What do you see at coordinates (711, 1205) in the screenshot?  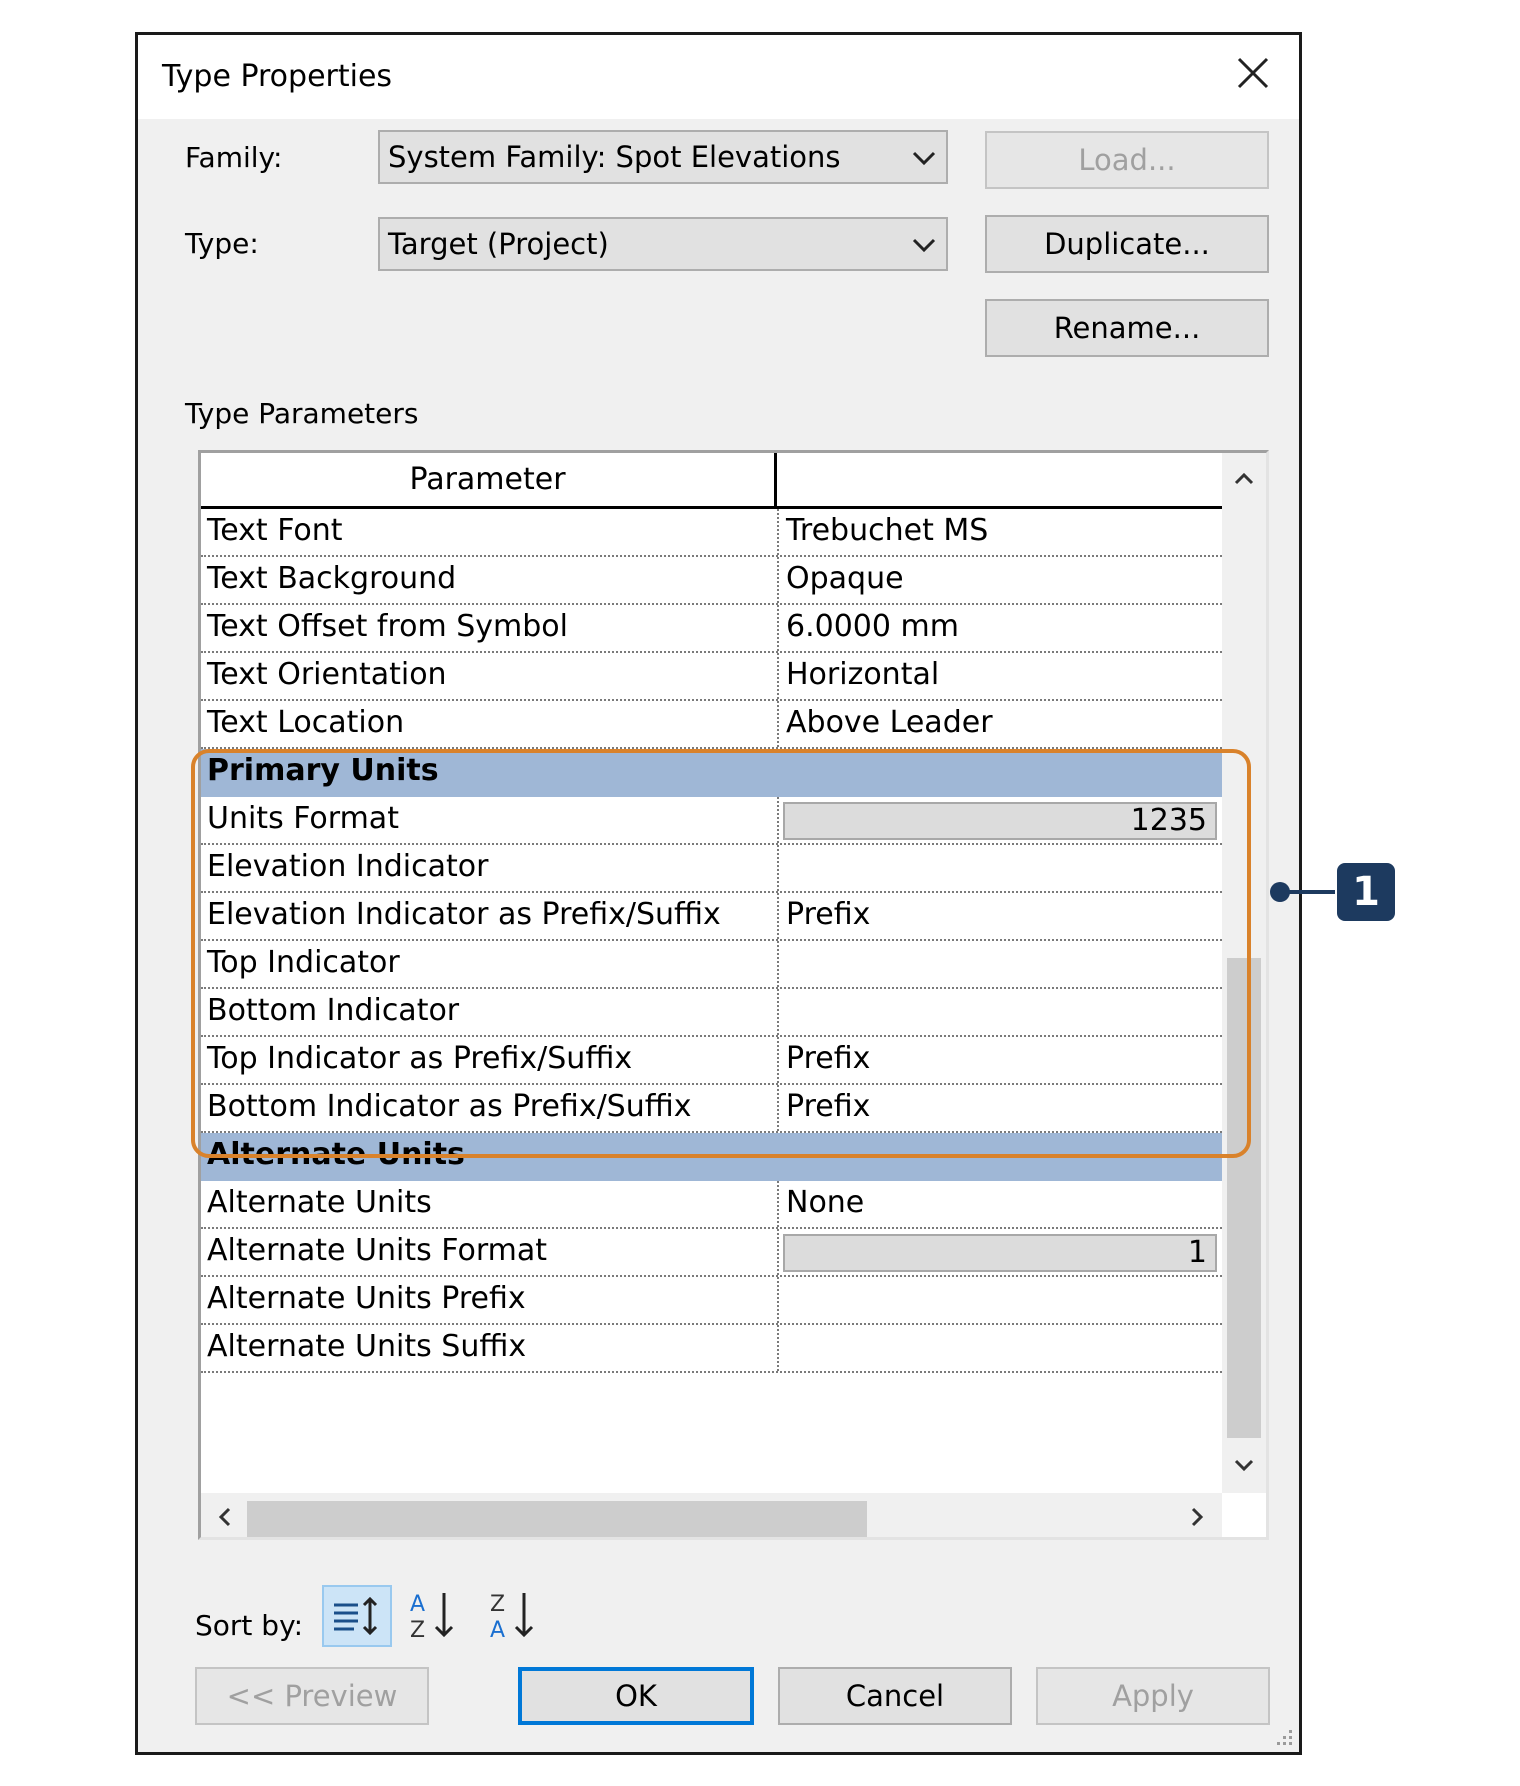 I see `table-row: Alternate Units None` at bounding box center [711, 1205].